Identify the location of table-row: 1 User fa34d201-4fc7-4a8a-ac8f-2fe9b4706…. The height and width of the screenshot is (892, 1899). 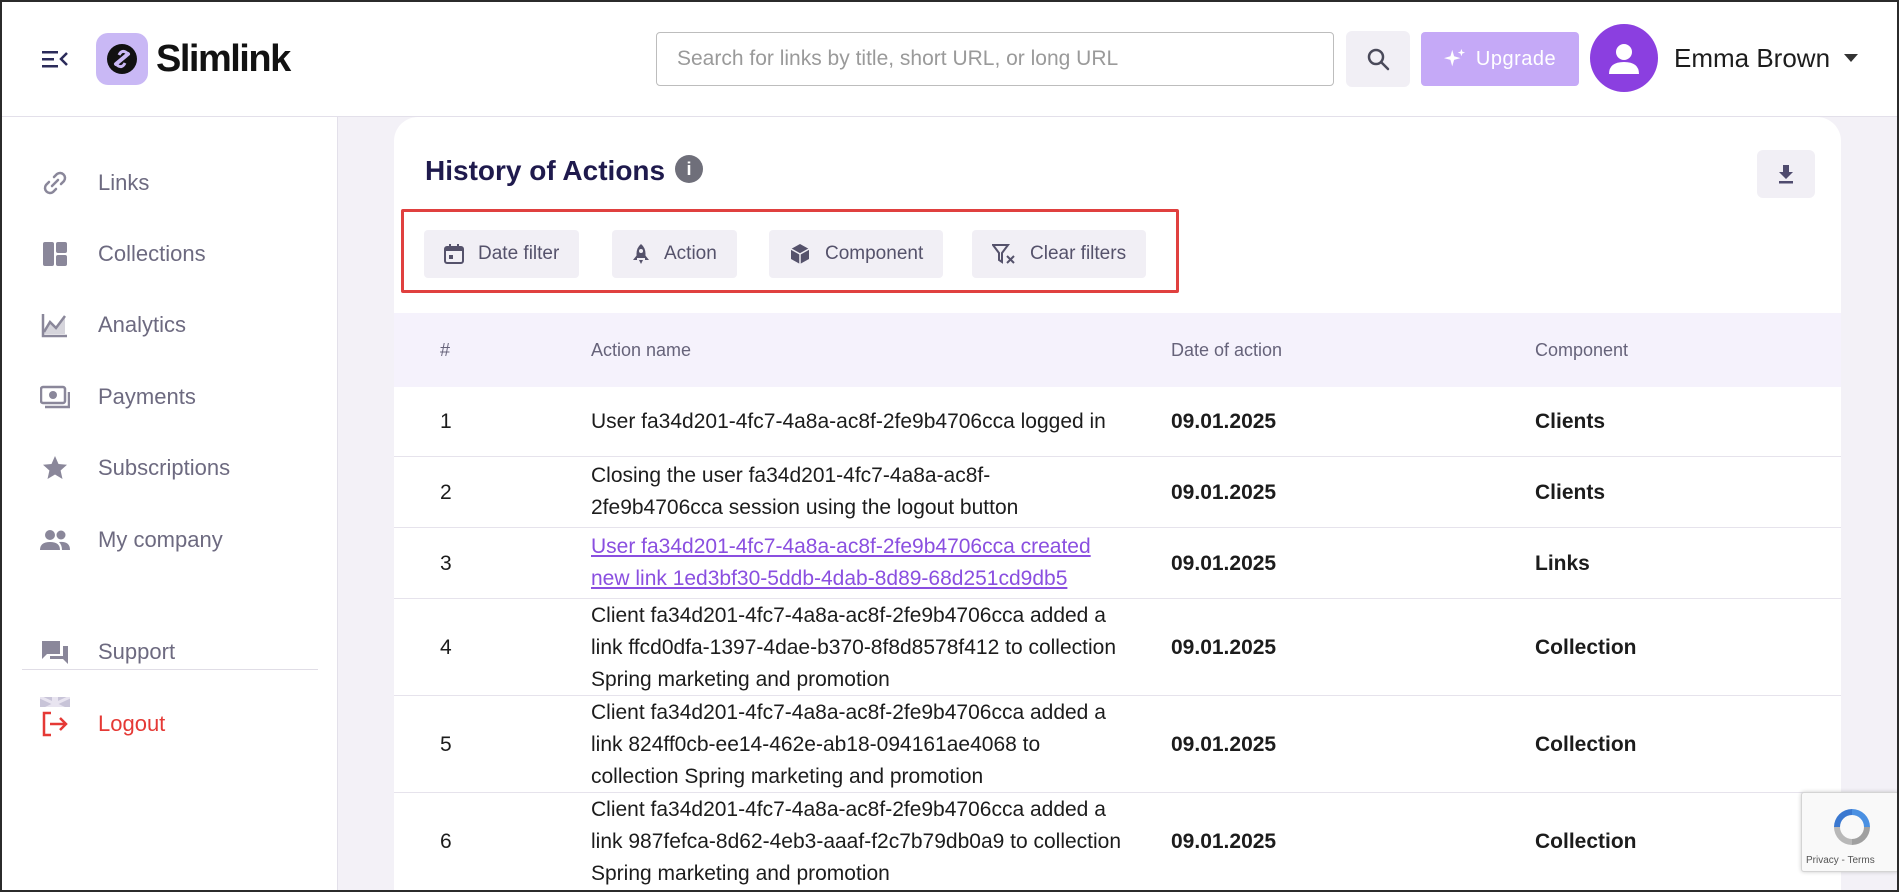
(1117, 422).